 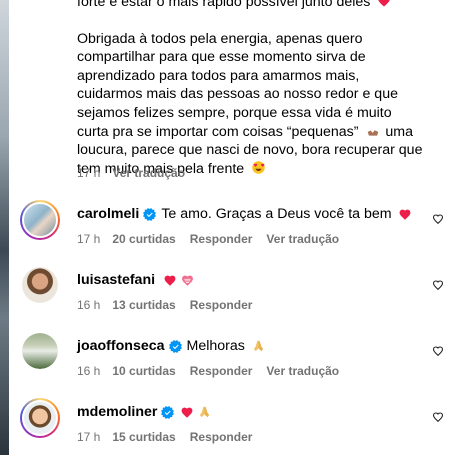 What do you see at coordinates (117, 412) in the screenshot?
I see `comment-username: mdemoliner` at bounding box center [117, 412].